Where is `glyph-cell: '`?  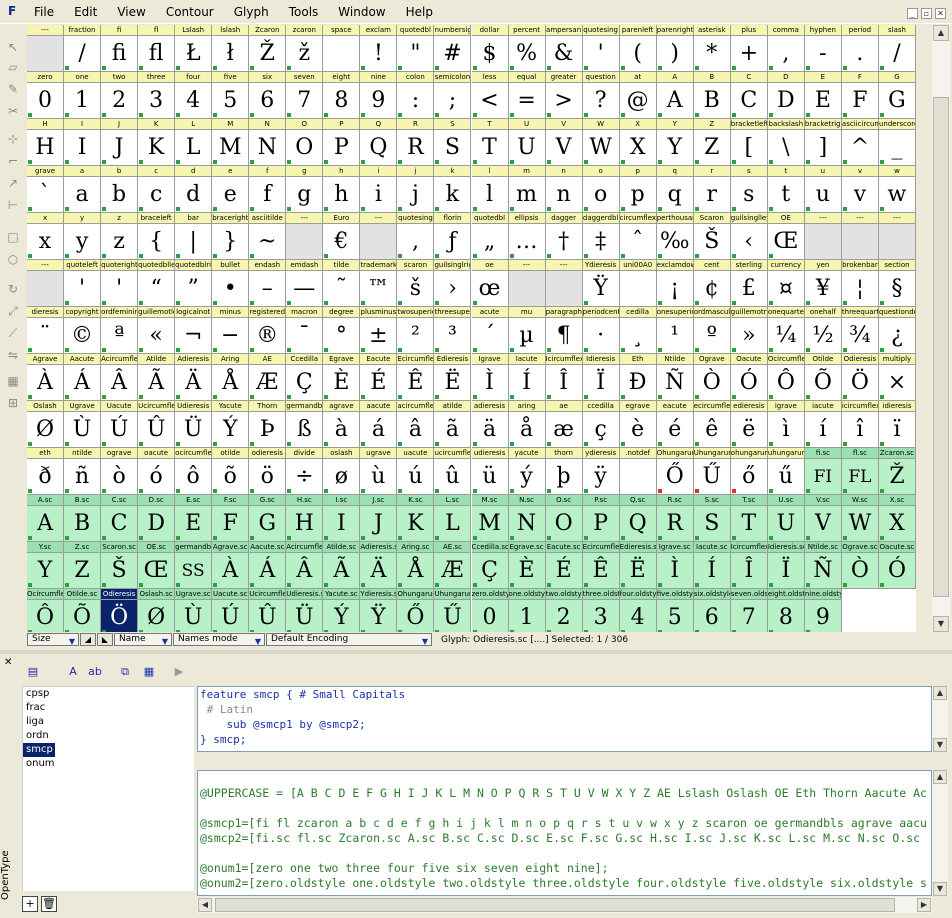
glyph-cell: ' is located at coordinates (83, 289).